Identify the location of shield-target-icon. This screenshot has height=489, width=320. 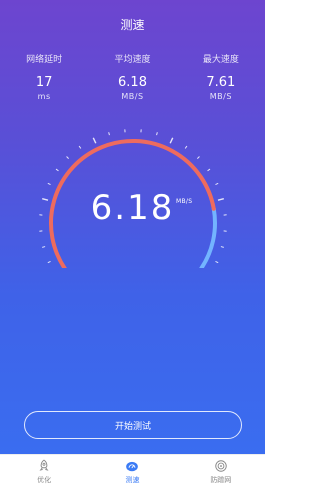
(221, 466).